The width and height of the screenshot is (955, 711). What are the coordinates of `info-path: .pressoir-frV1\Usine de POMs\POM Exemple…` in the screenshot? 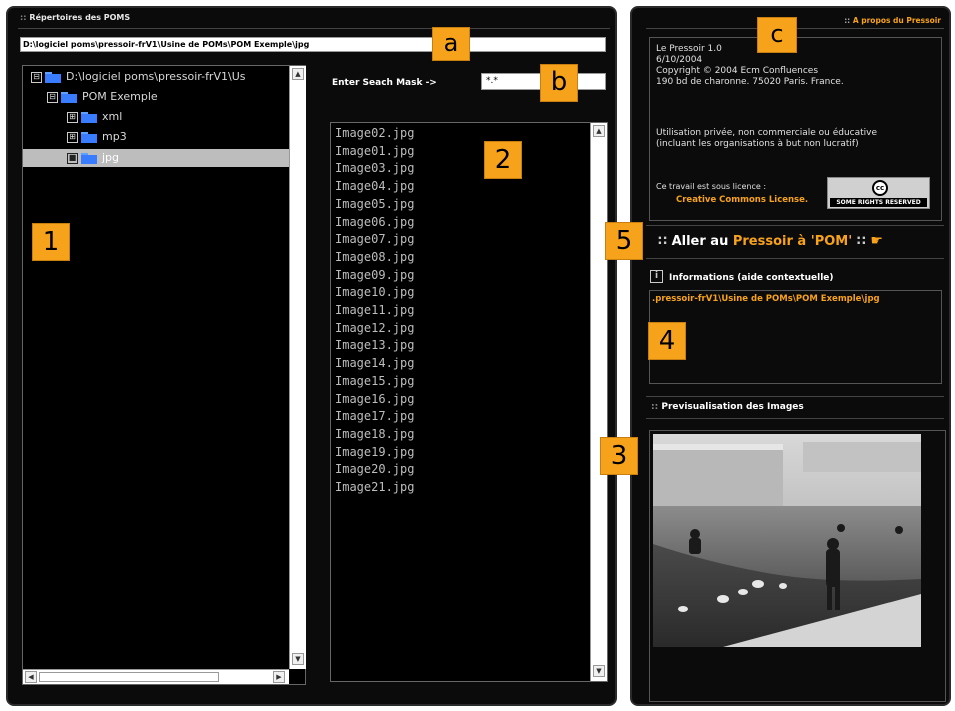 It's located at (766, 299).